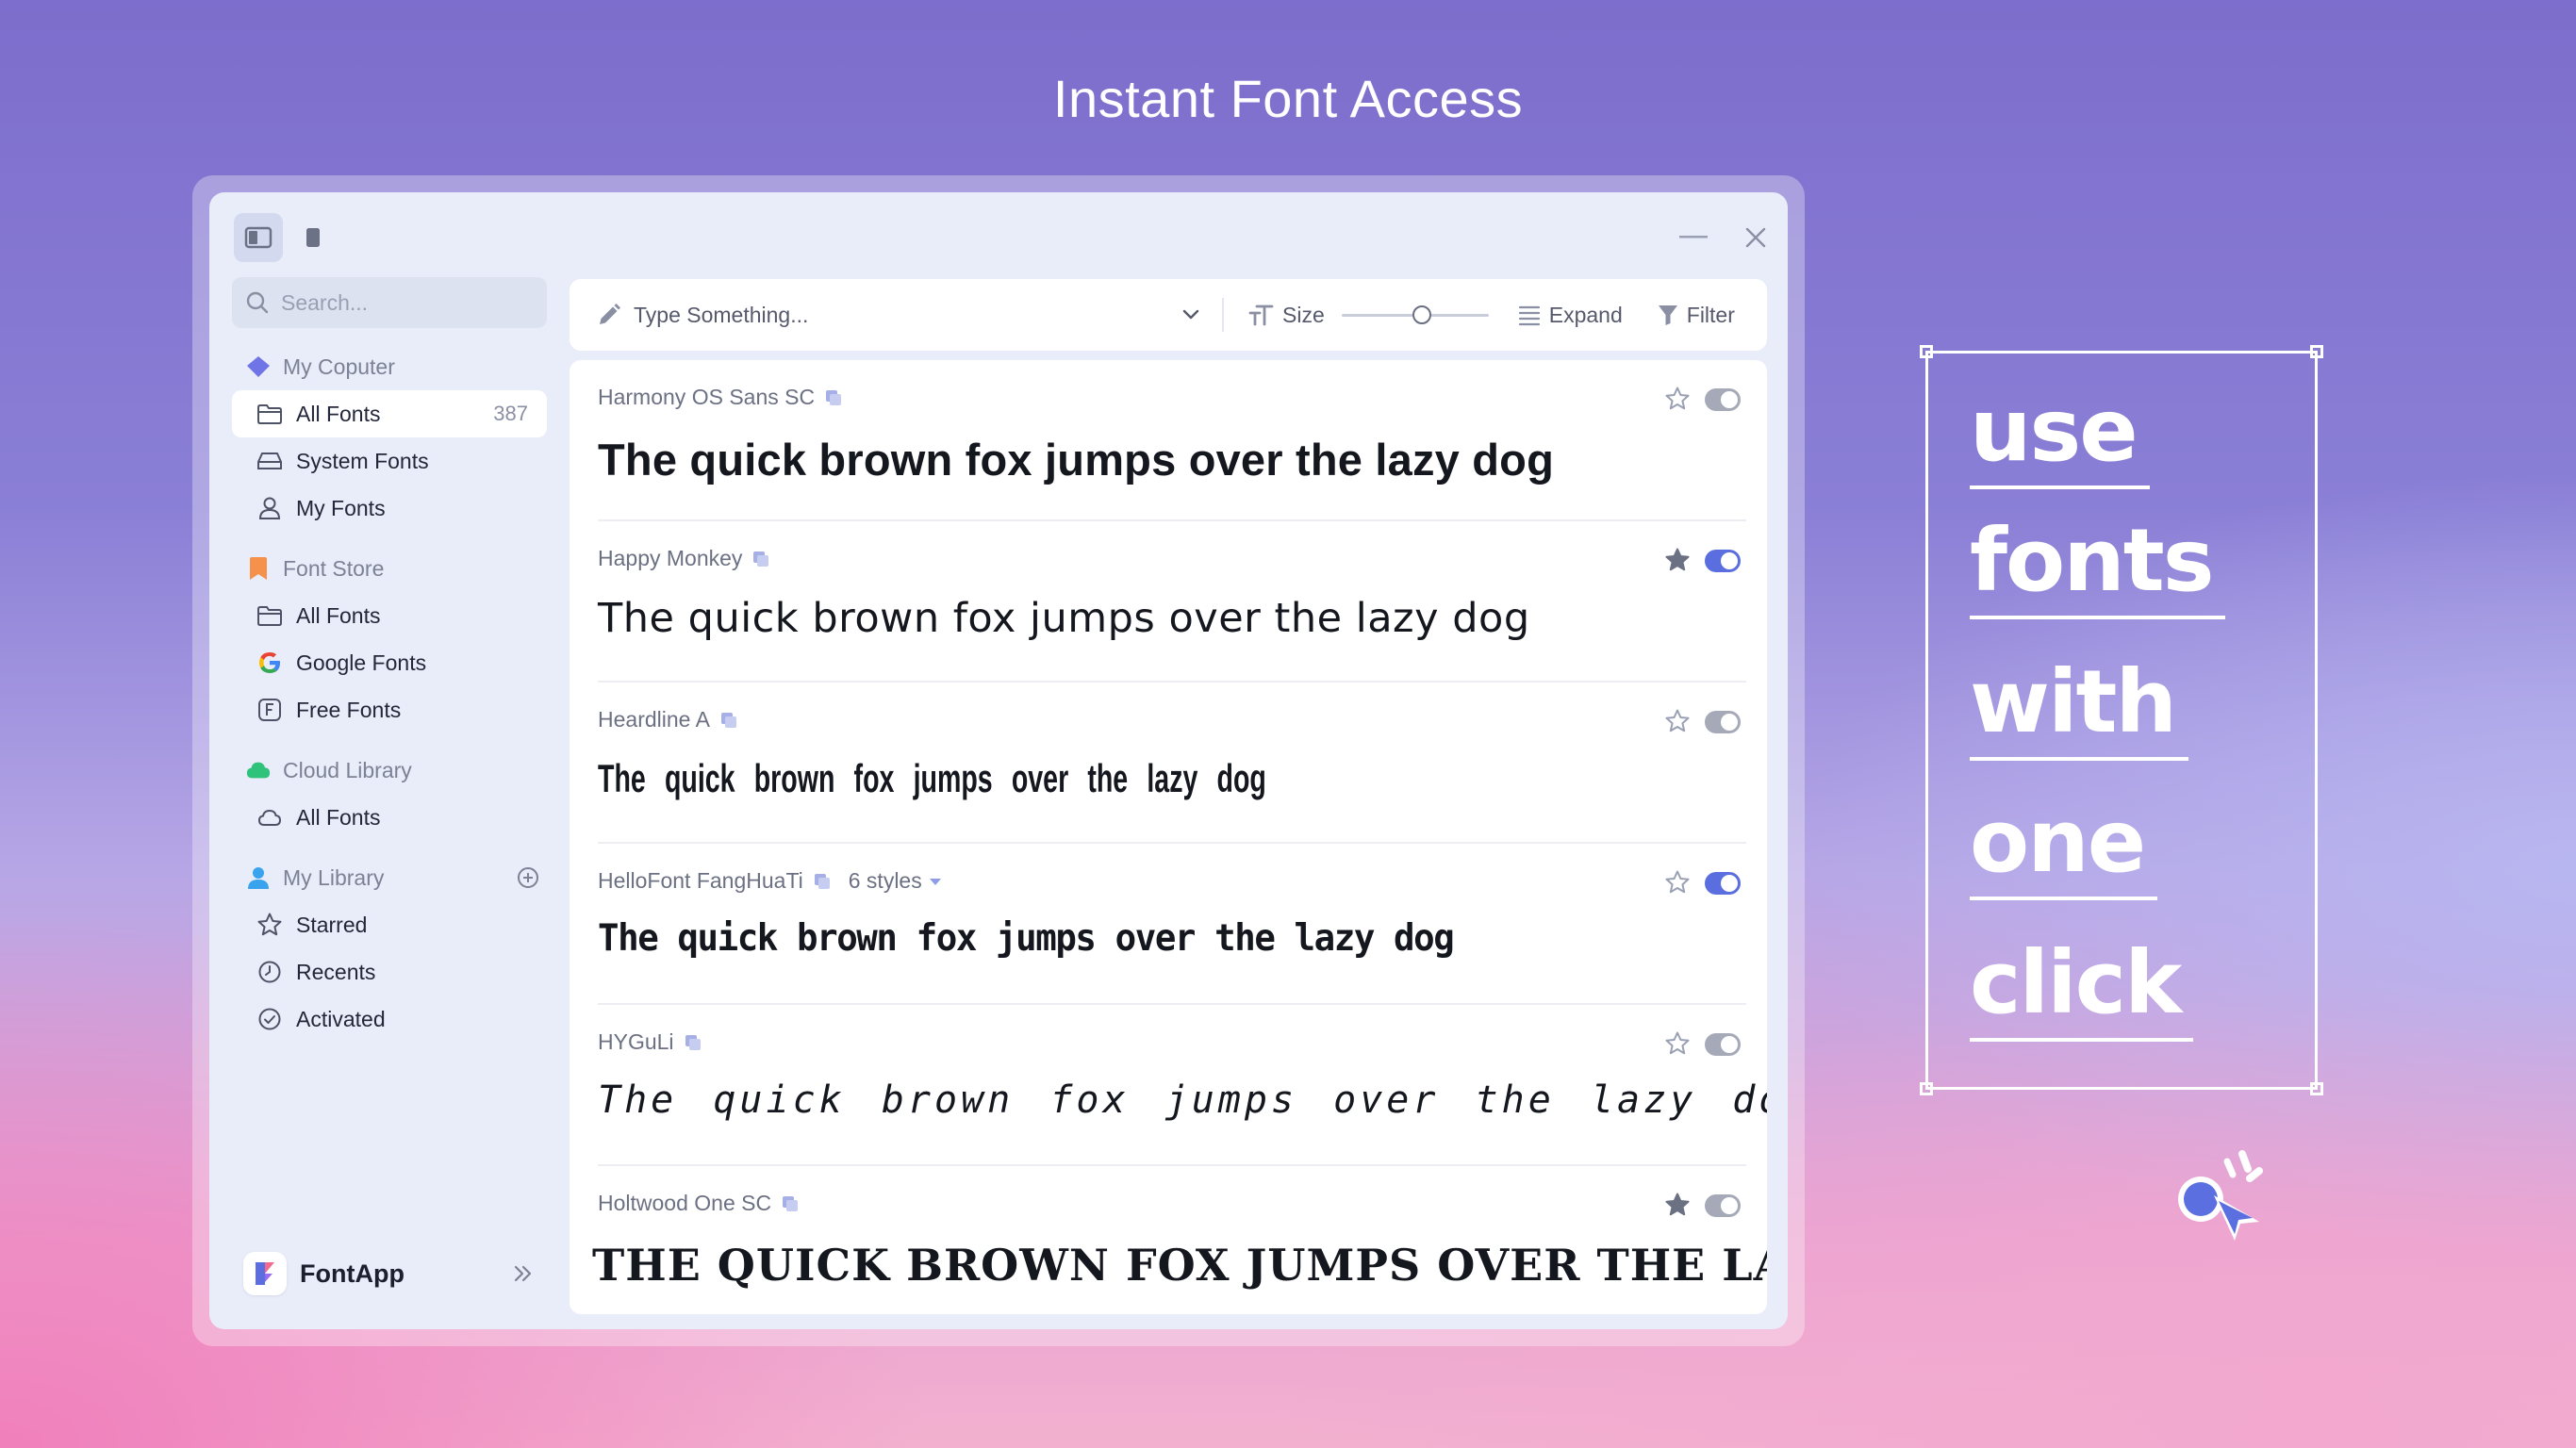 This screenshot has width=2576, height=1448. I want to click on person-icon, so click(258, 877).